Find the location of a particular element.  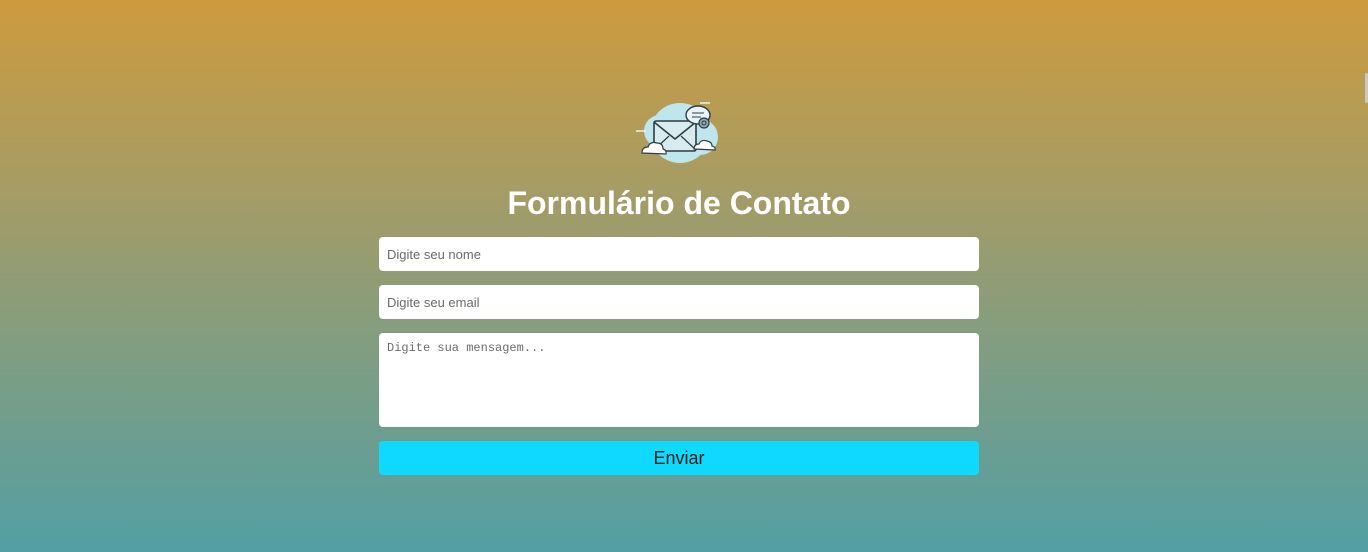

email-input is located at coordinates (679, 302).